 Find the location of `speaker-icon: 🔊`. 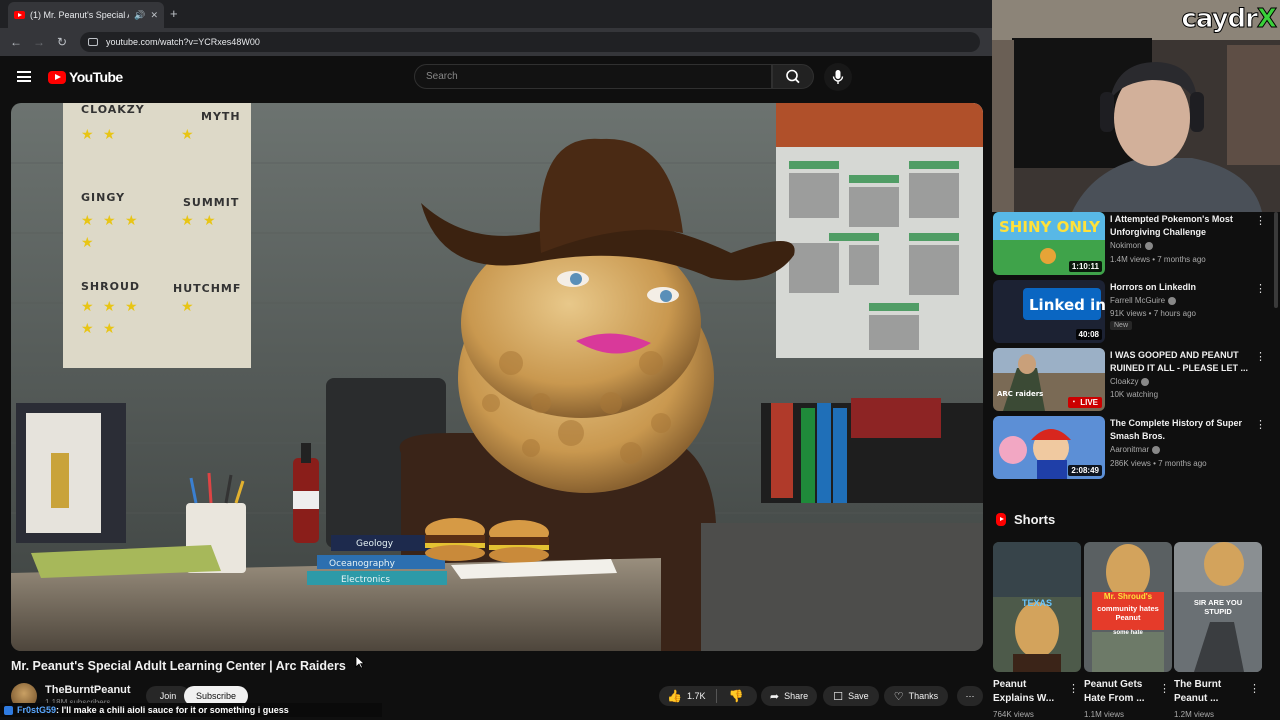

speaker-icon: 🔊 is located at coordinates (139, 15).